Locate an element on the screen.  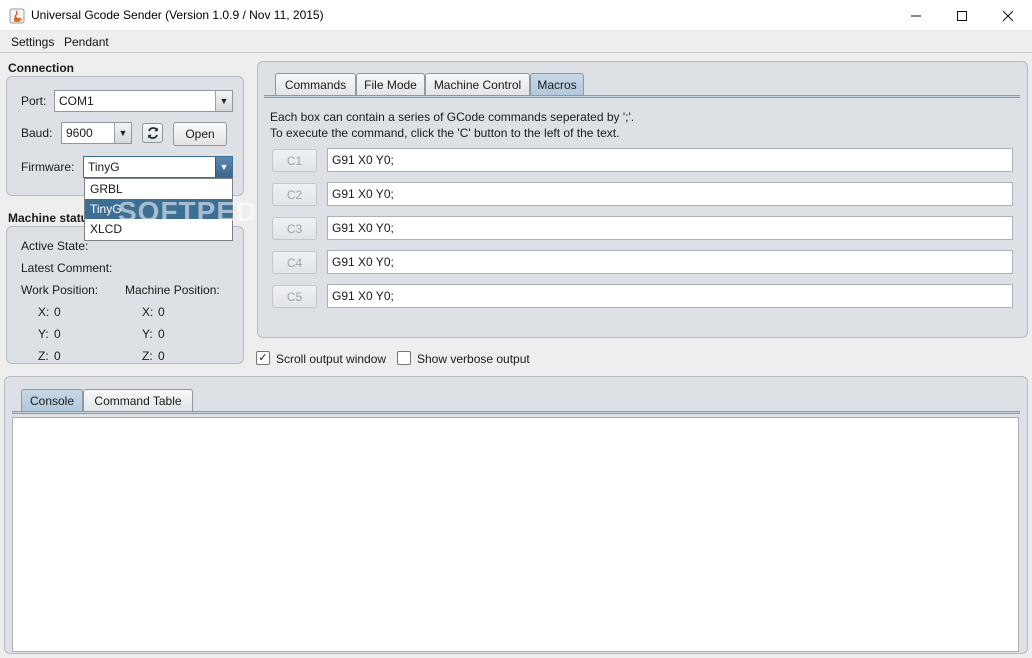
firmware-value: TinyG is located at coordinates (104, 167).